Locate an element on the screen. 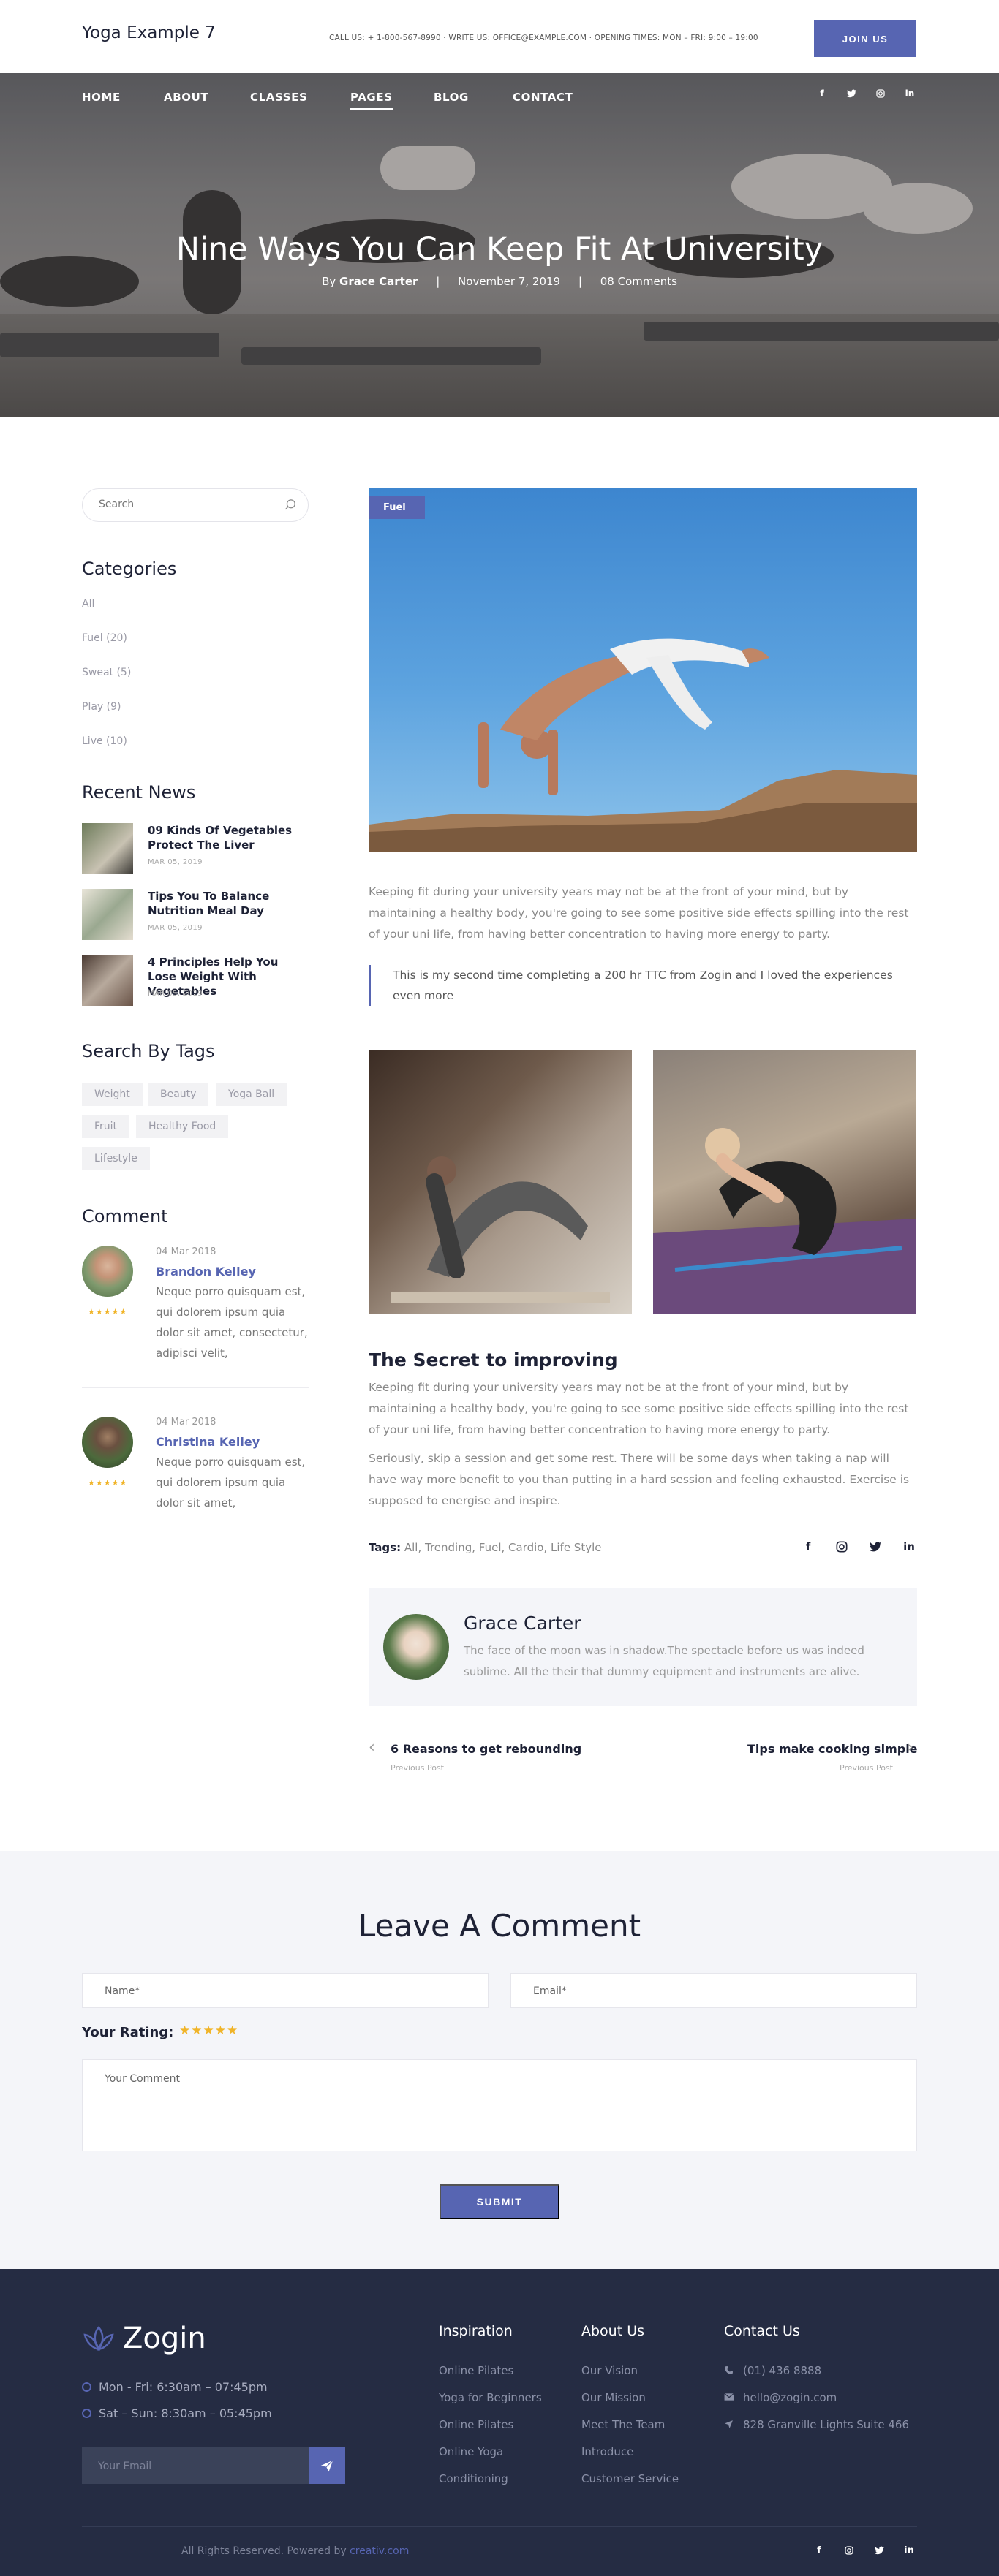  footer-phone: (01) 436 8888 is located at coordinates (782, 2370).